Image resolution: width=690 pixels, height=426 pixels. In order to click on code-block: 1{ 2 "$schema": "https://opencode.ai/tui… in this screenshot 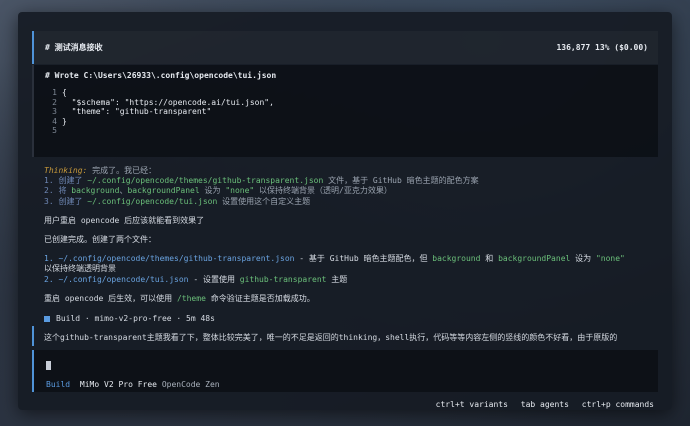, I will do `click(346, 112)`.